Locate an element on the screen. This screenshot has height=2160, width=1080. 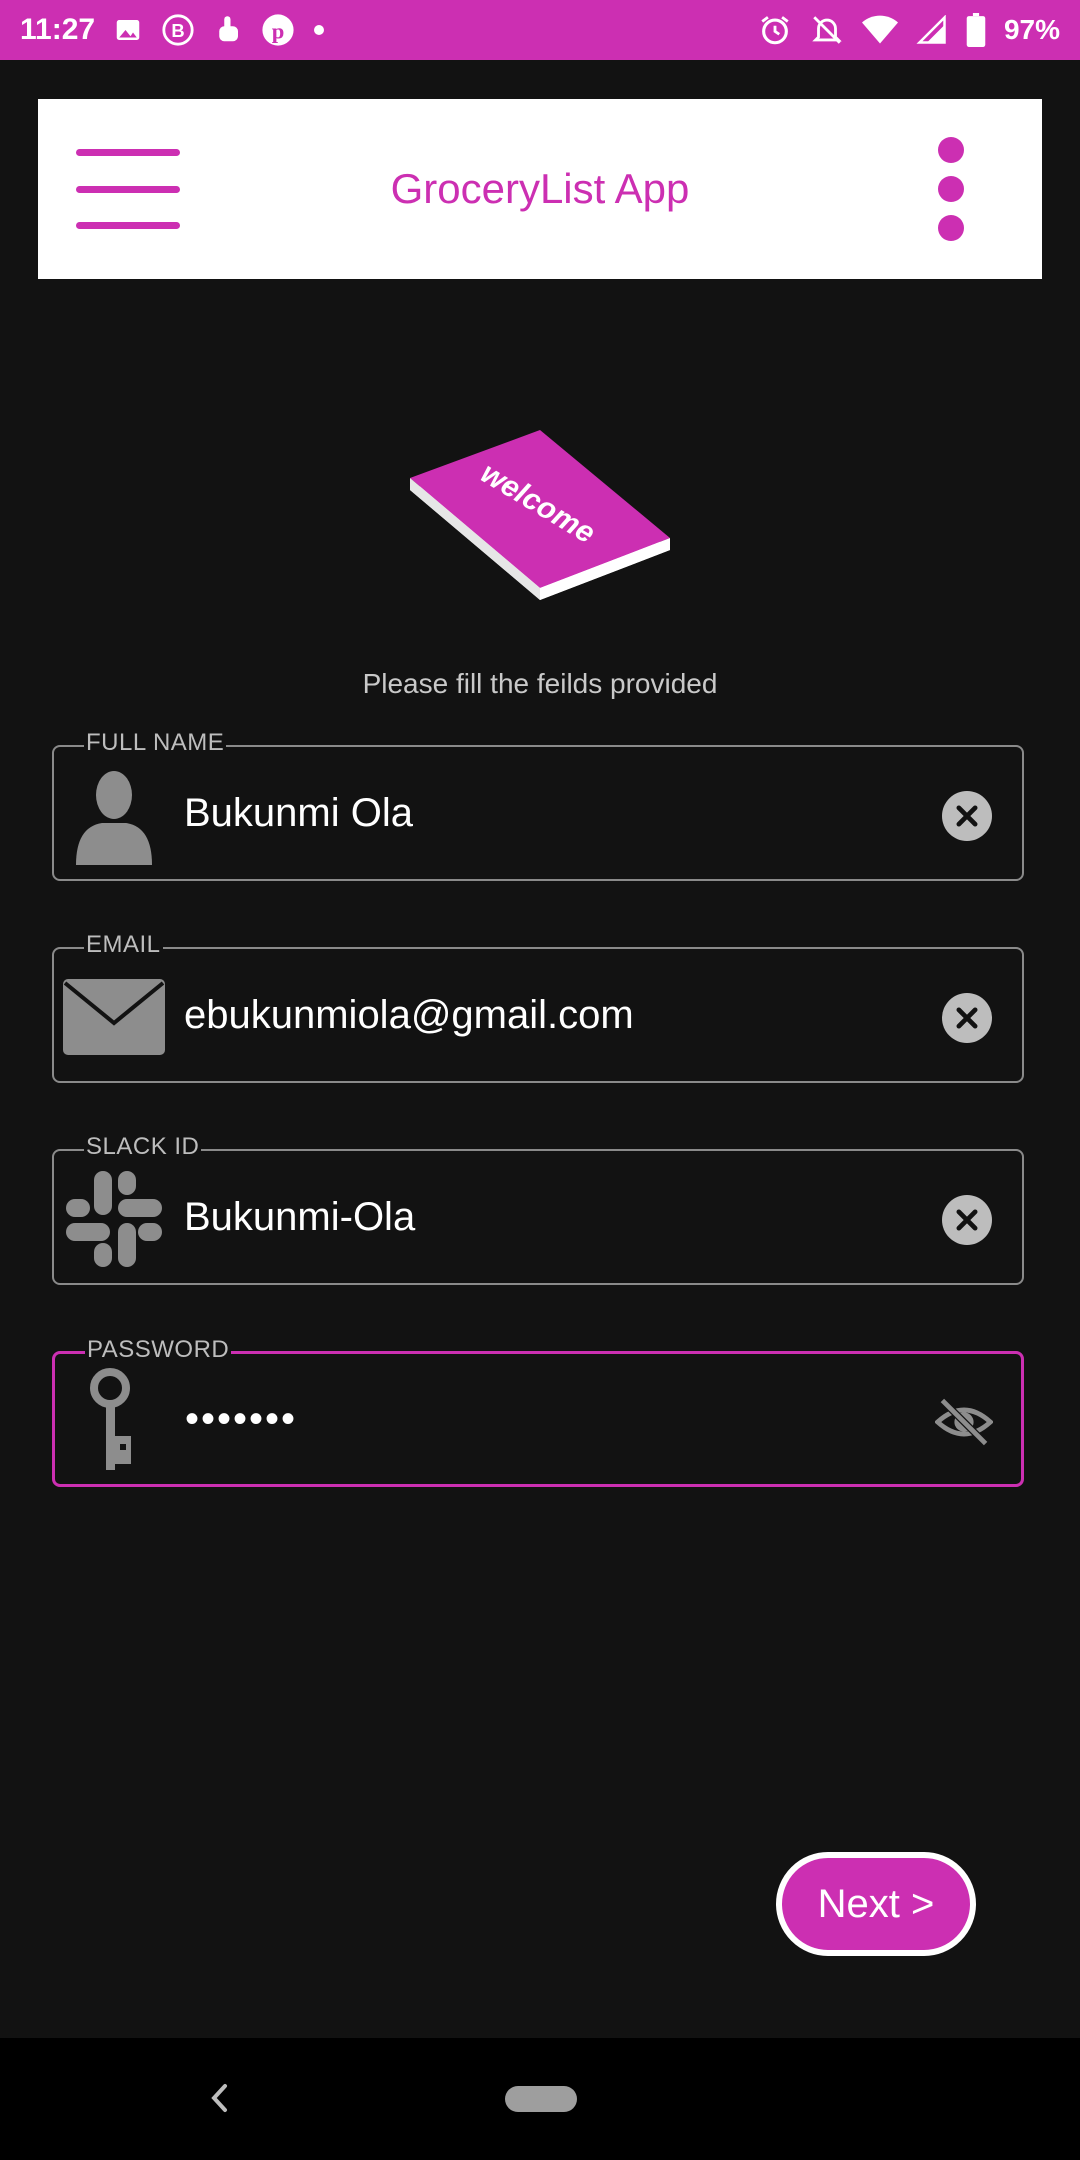
hamburger-menu-icon is located at coordinates (128, 189).